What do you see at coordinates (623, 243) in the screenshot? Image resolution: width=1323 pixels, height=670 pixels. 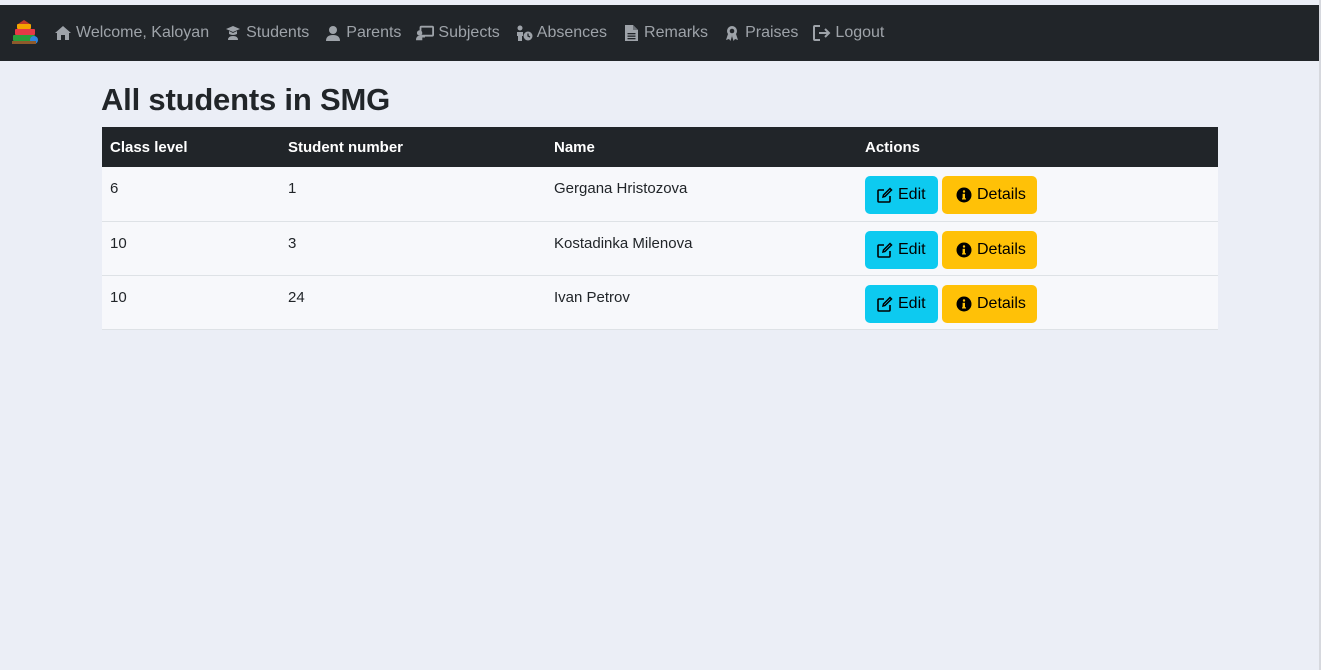 I see `cell-name: Kostadinka Milenova` at bounding box center [623, 243].